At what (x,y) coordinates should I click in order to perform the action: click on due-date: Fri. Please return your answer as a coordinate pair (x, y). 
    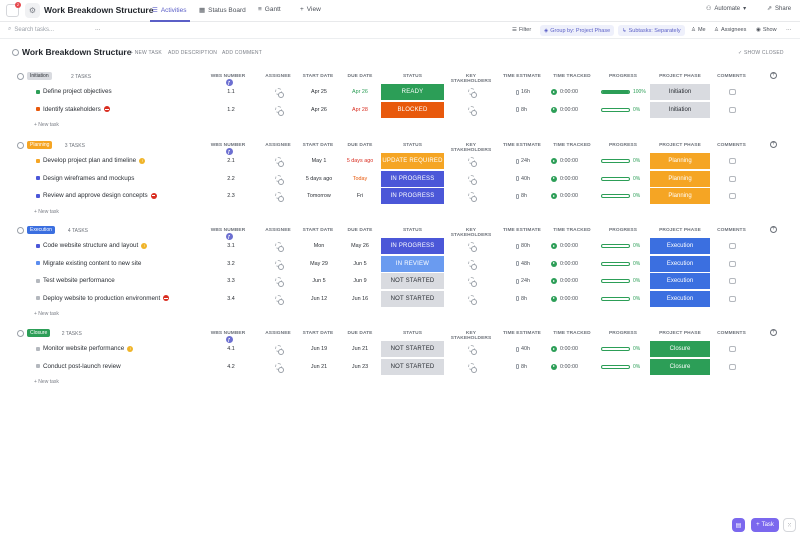
    Looking at the image, I should click on (360, 196).